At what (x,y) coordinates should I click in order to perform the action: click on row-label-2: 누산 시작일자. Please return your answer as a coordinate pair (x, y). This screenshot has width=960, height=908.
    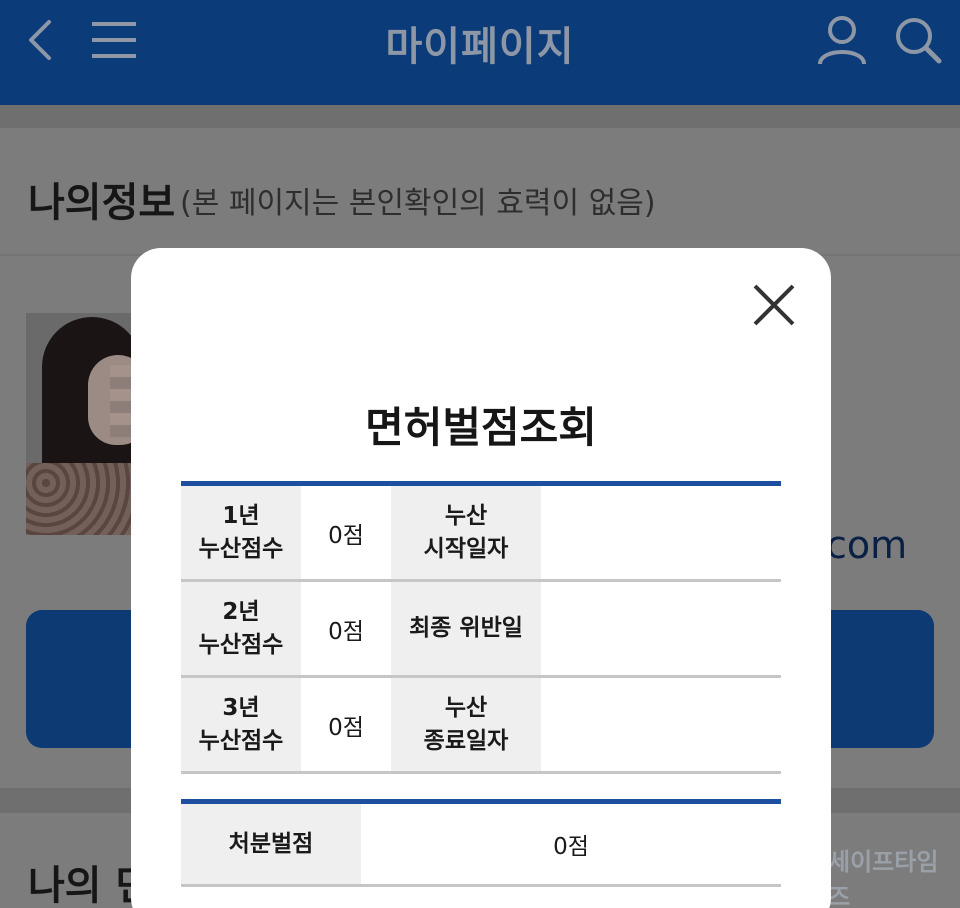
    Looking at the image, I should click on (466, 532).